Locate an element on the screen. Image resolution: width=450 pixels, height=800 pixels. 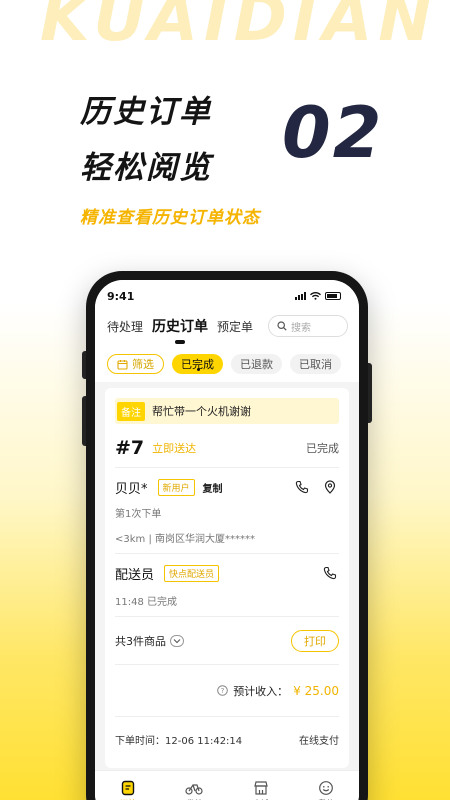
goods-row: 共3件商品 打印 is located at coordinates (227, 641).